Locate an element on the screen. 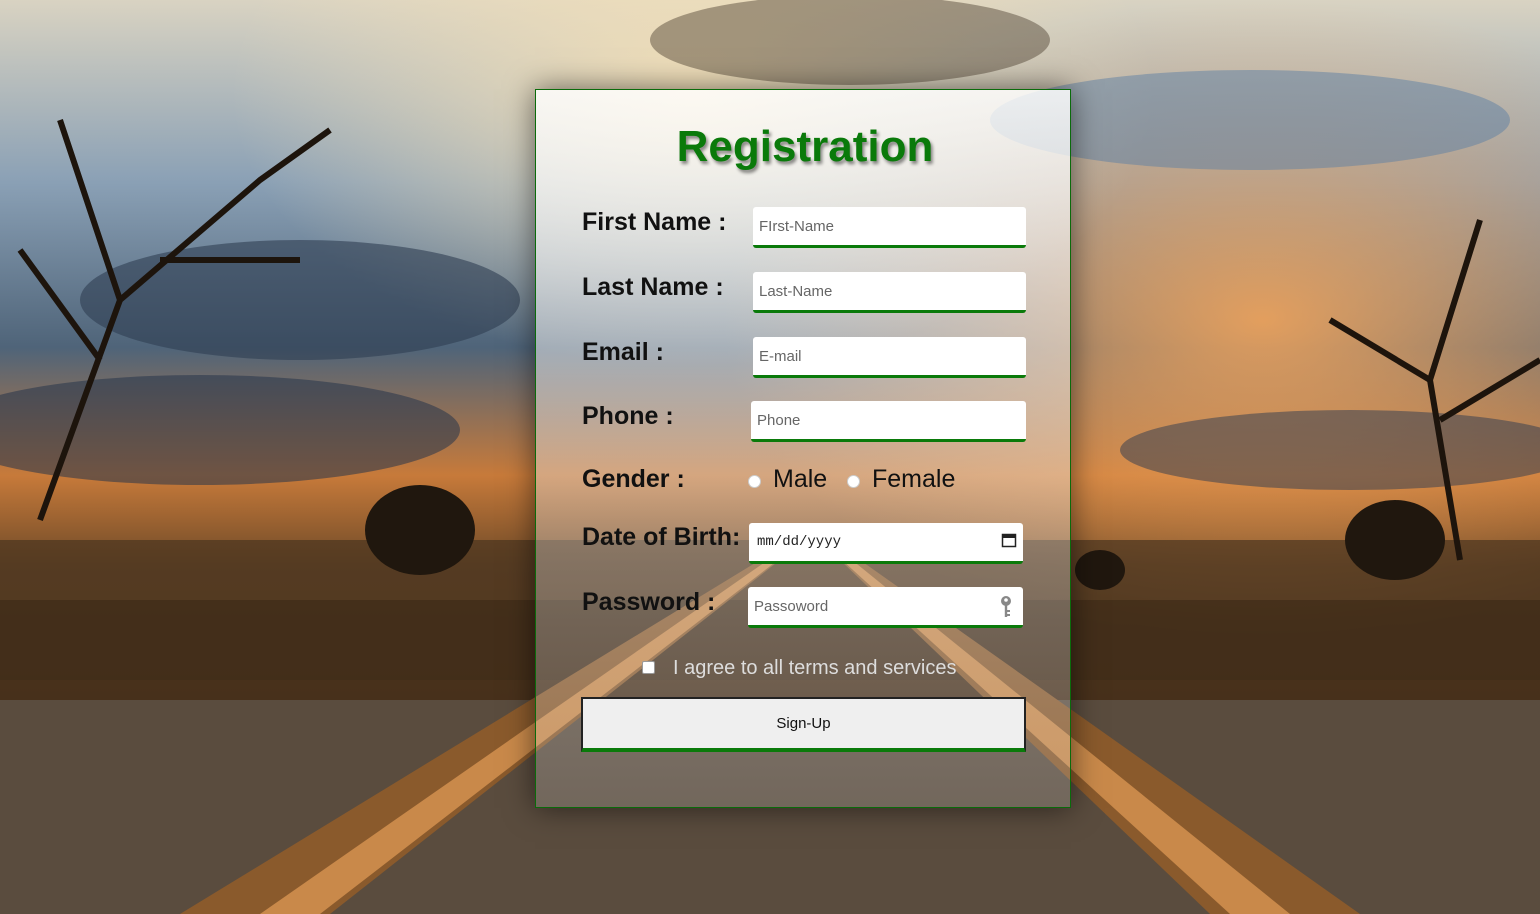  male-radio is located at coordinates (754, 481).